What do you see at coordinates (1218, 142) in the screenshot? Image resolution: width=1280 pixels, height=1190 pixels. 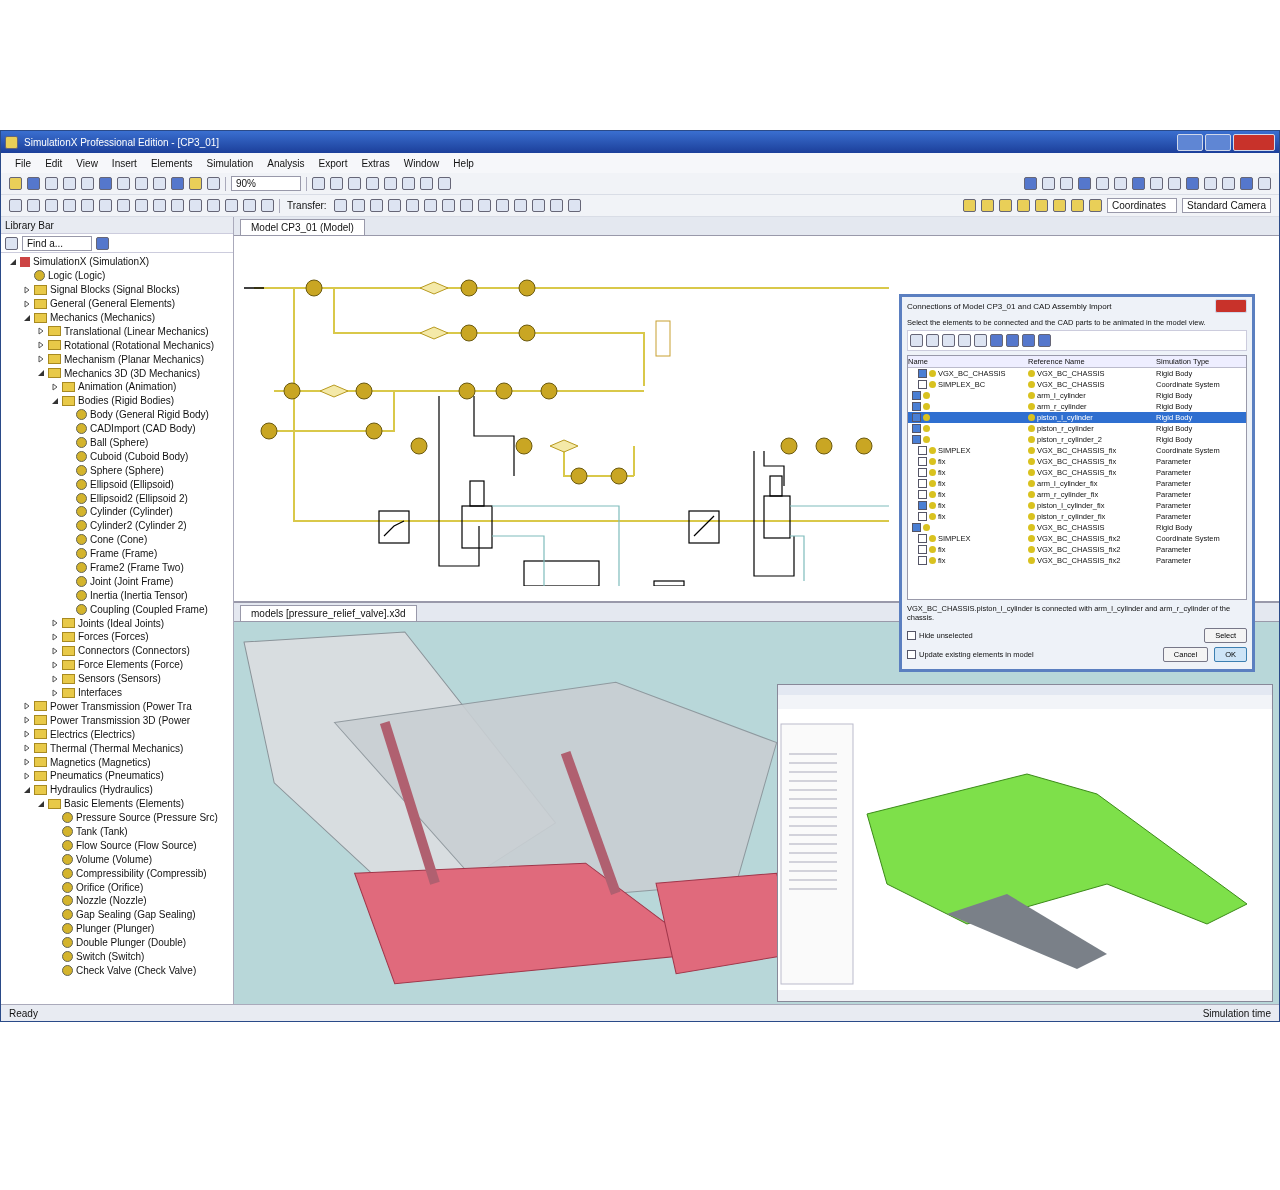 I see `maximize-button` at bounding box center [1218, 142].